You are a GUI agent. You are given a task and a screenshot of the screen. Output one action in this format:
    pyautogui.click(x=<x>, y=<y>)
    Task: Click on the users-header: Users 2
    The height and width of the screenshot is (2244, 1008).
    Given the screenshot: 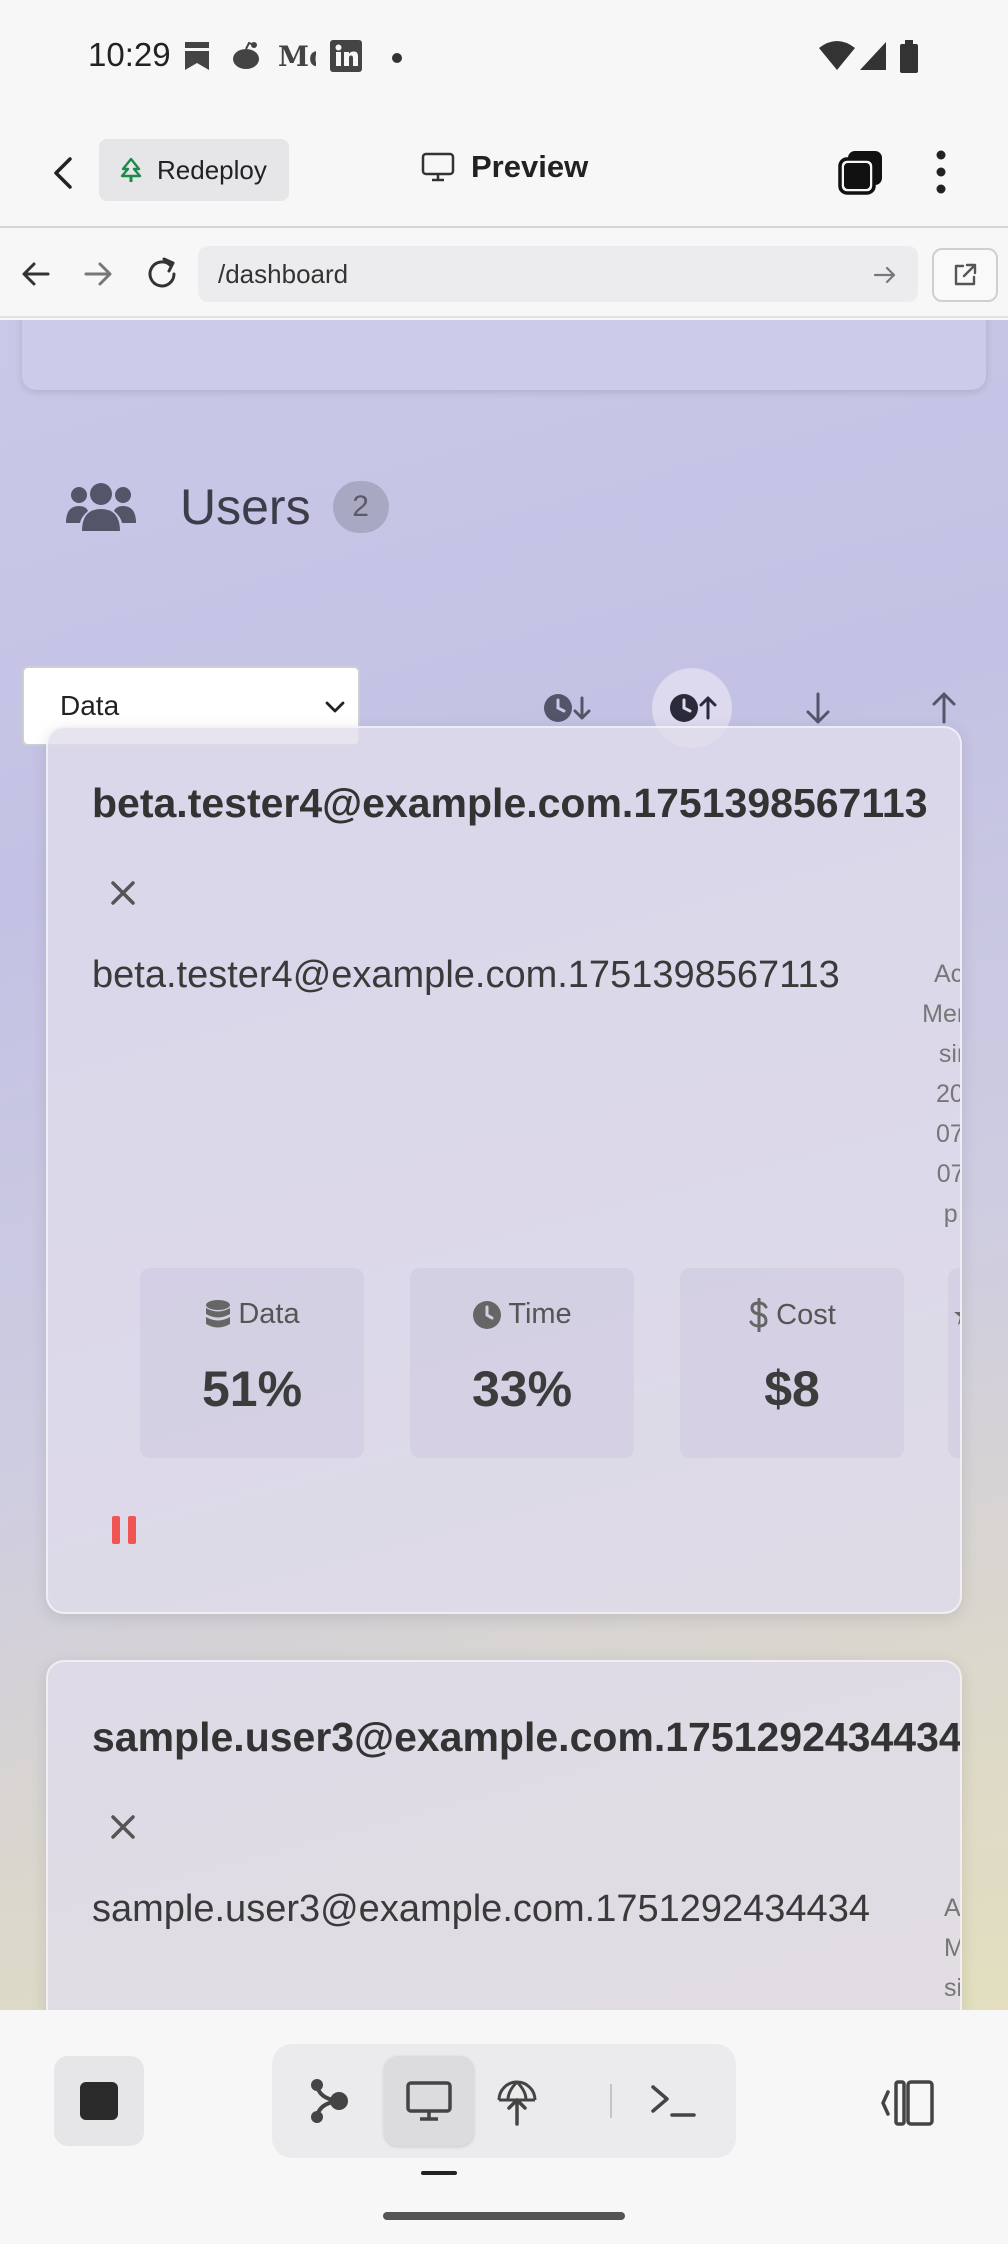 What is the action you would take?
    pyautogui.click(x=227, y=507)
    